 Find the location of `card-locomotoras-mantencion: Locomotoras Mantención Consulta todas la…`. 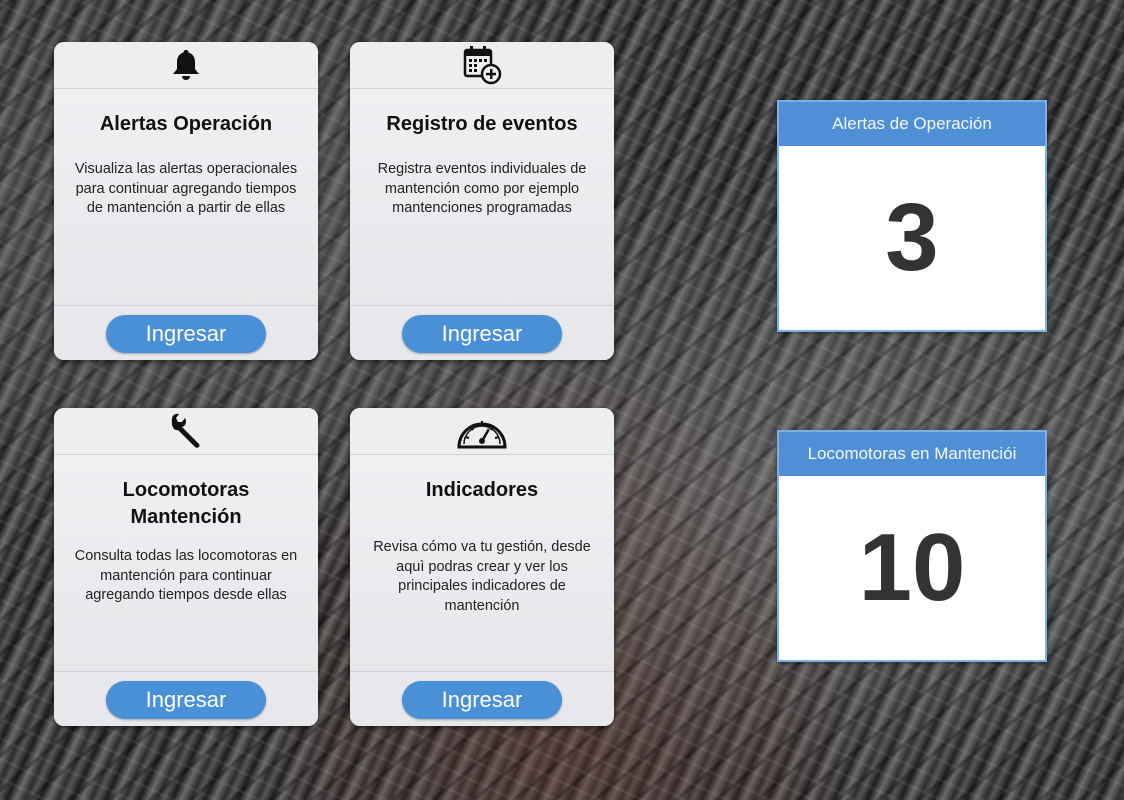

card-locomotoras-mantencion: Locomotoras Mantención Consulta todas la… is located at coordinates (186, 567).